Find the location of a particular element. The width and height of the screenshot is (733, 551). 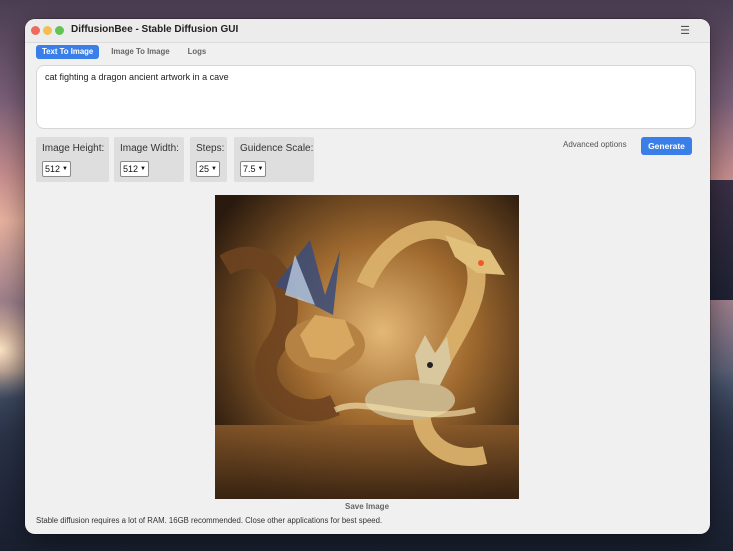

minimize-window-icon is located at coordinates (47, 30).